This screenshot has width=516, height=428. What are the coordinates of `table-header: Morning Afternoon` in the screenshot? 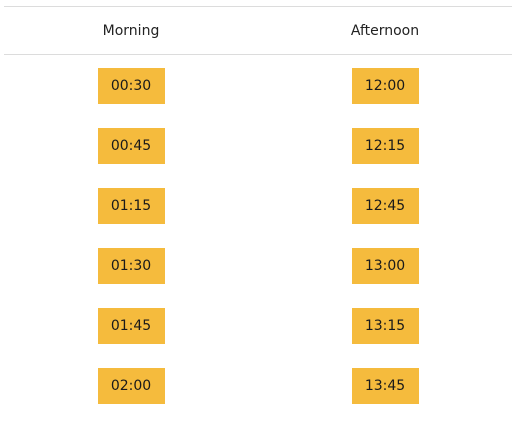 It's located at (258, 30).